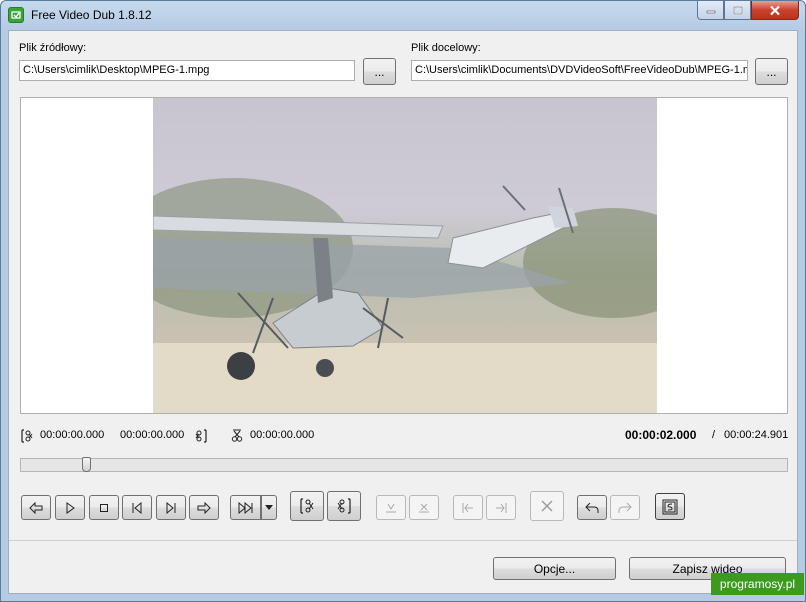 The image size is (806, 602). I want to click on stop-icon, so click(104, 507).